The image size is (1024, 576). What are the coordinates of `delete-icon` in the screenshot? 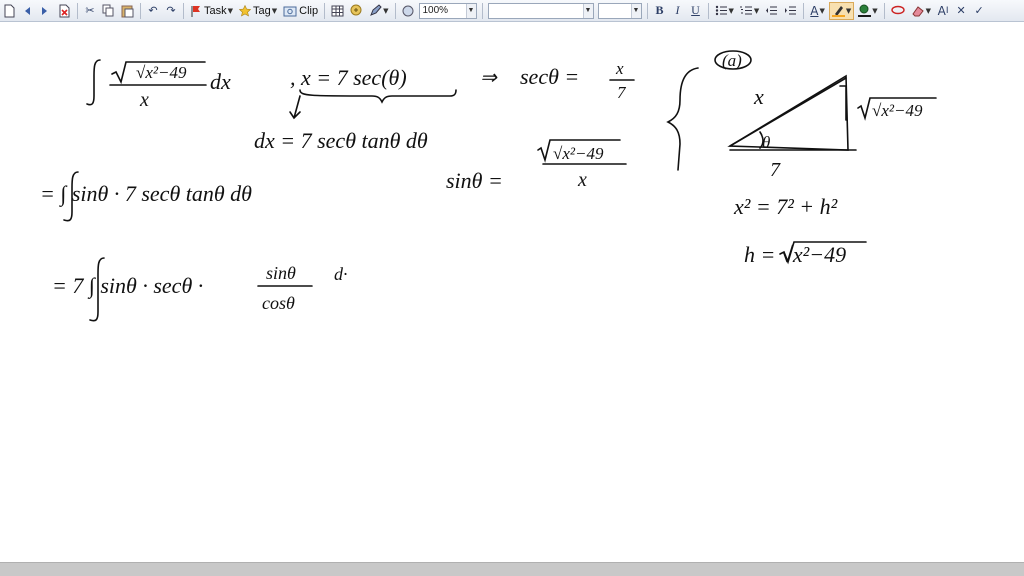 It's located at (64, 11).